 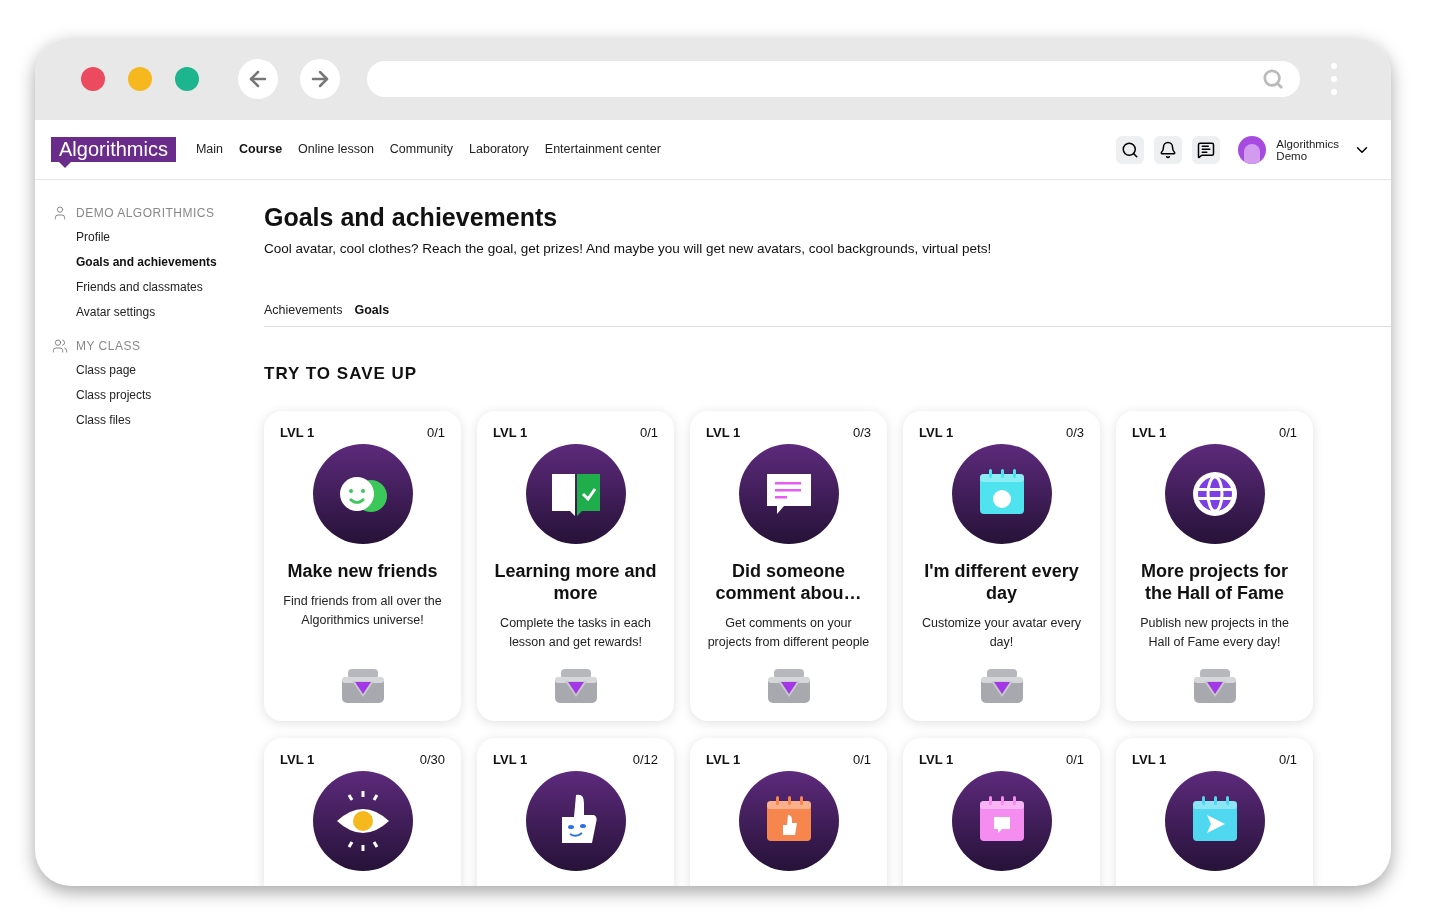 What do you see at coordinates (421, 149) in the screenshot?
I see `nav-link: Community` at bounding box center [421, 149].